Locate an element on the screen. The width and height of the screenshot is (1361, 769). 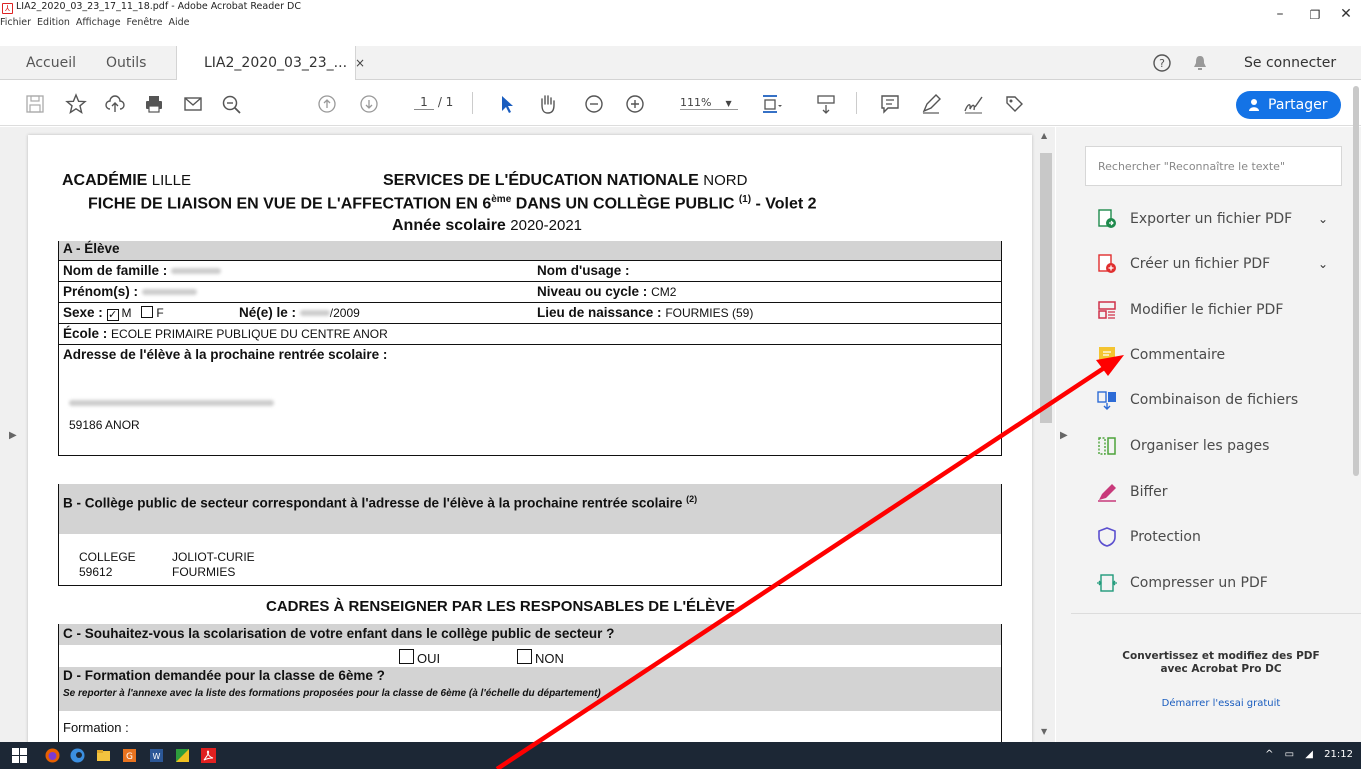
compress-pdf-icon is located at coordinates (1107, 583).